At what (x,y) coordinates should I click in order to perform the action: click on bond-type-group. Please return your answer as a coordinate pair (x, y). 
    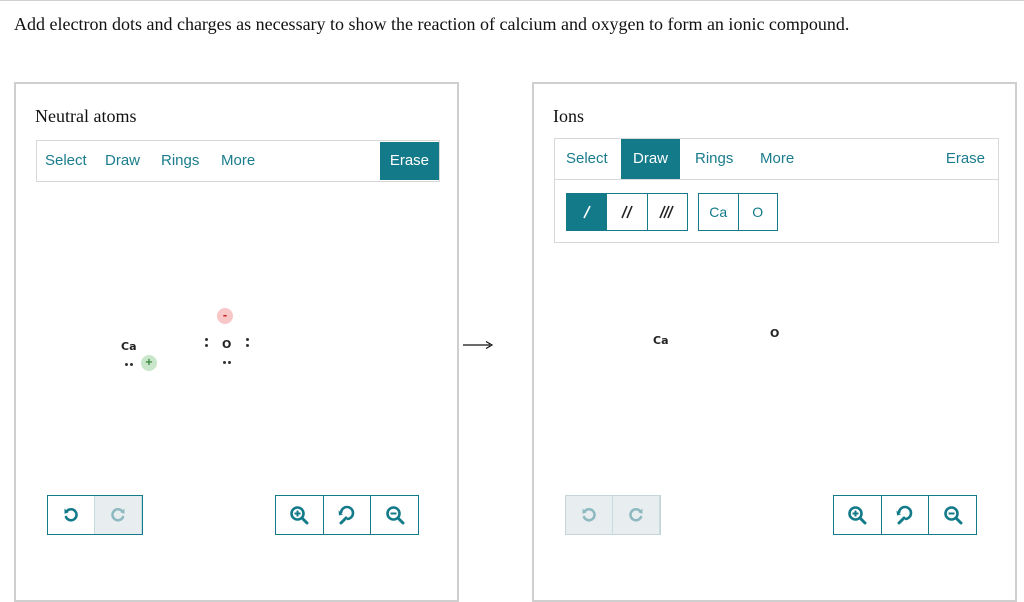
    Looking at the image, I should click on (627, 212).